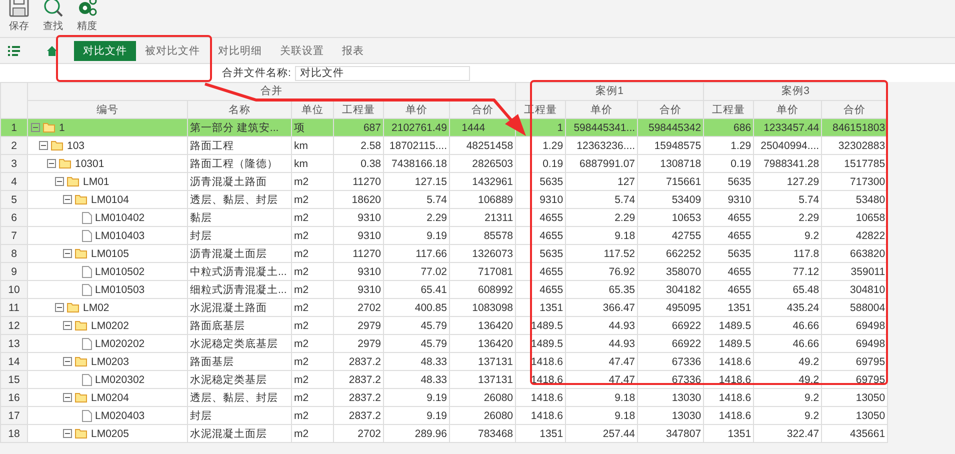 Image resolution: width=955 pixels, height=454 pixels. Describe the element at coordinates (871, 380) in the screenshot. I see `table-cell: 69795` at that location.